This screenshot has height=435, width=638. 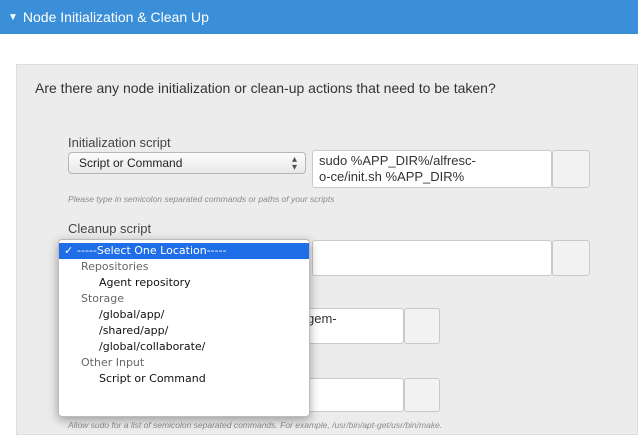 What do you see at coordinates (319, 17) in the screenshot?
I see `section-header: ▼ Node Initialization & Clean Up` at bounding box center [319, 17].